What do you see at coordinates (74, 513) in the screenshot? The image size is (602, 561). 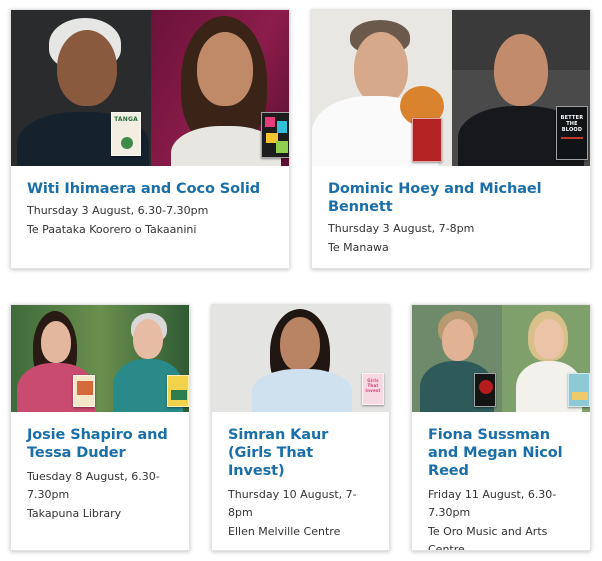 I see `event-venue: Takapuna Library` at bounding box center [74, 513].